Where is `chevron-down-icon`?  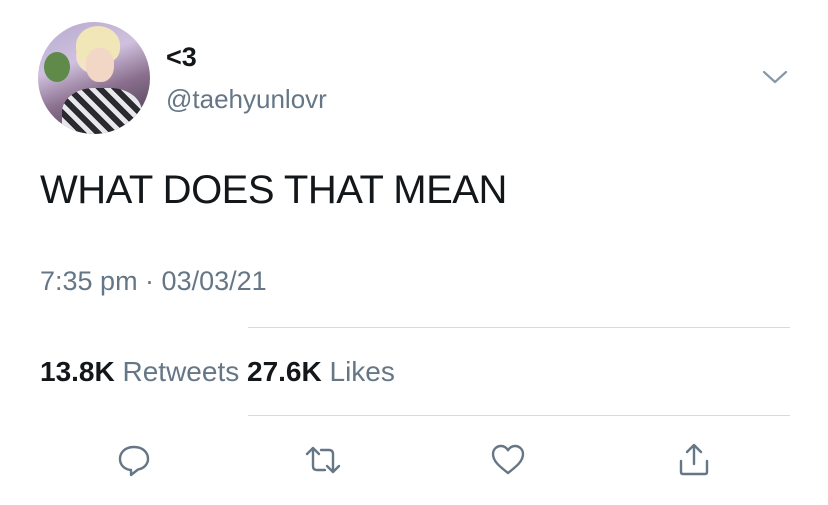 chevron-down-icon is located at coordinates (775, 77).